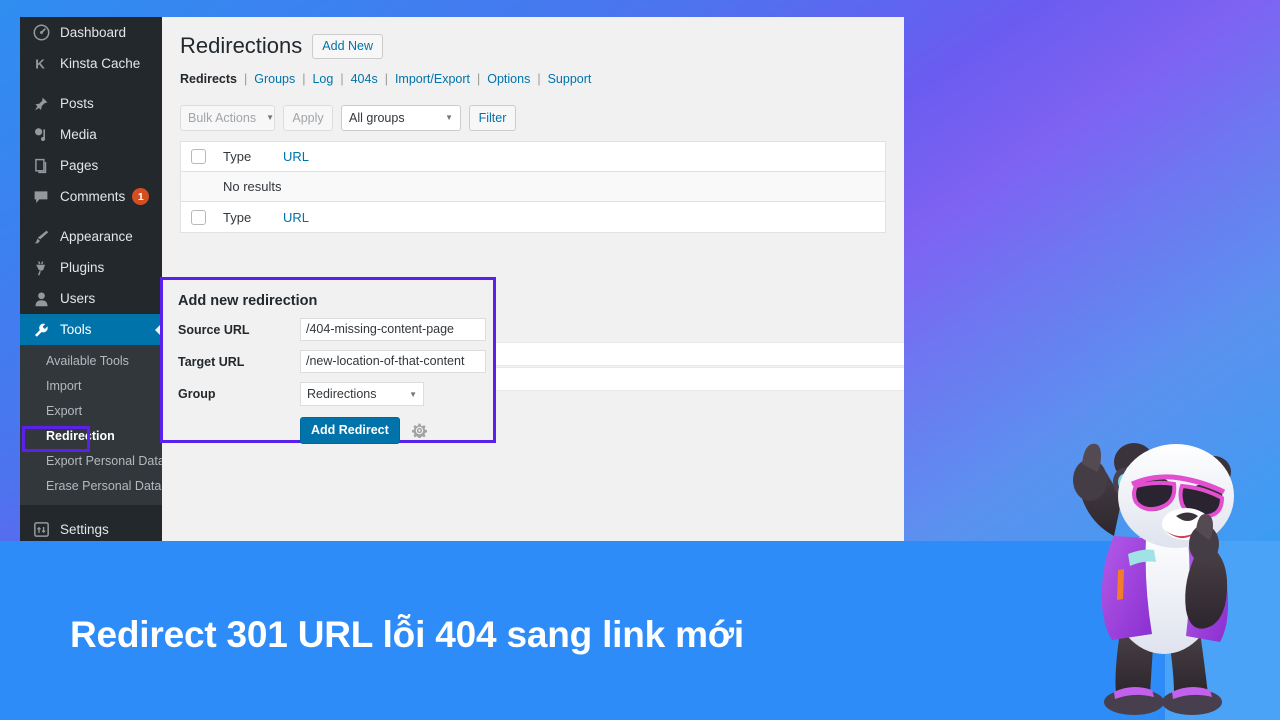  I want to click on sidebar-item-appearance: Appearance, so click(91, 236).